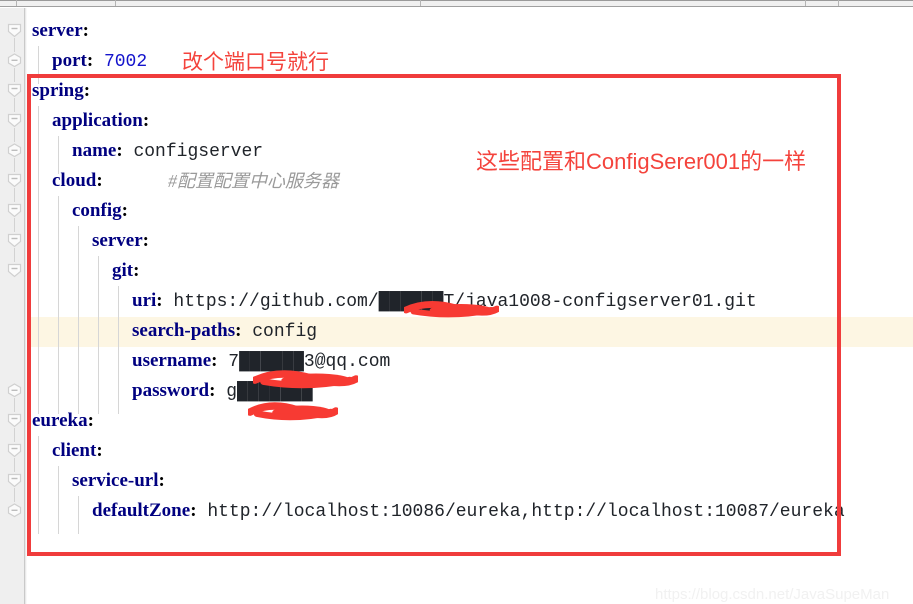  I want to click on yaml-key: spring, so click(58, 90).